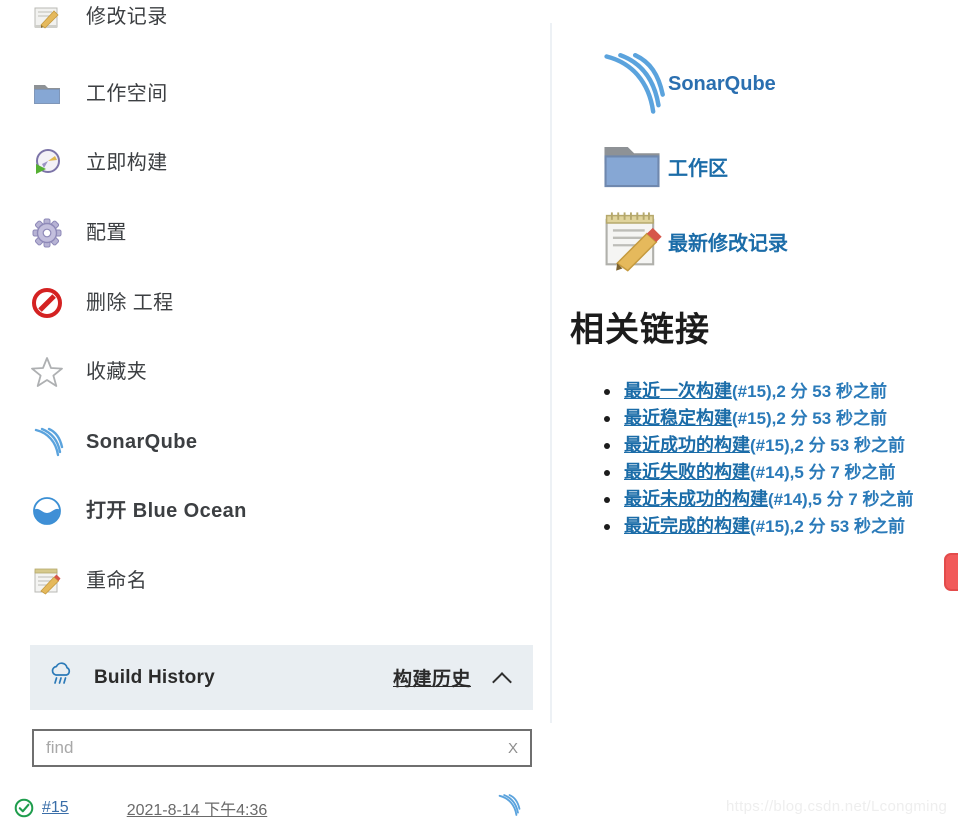 Image resolution: width=958 pixels, height=828 pixels. Describe the element at coordinates (154, 677) in the screenshot. I see `build-history-title: Build History` at that location.